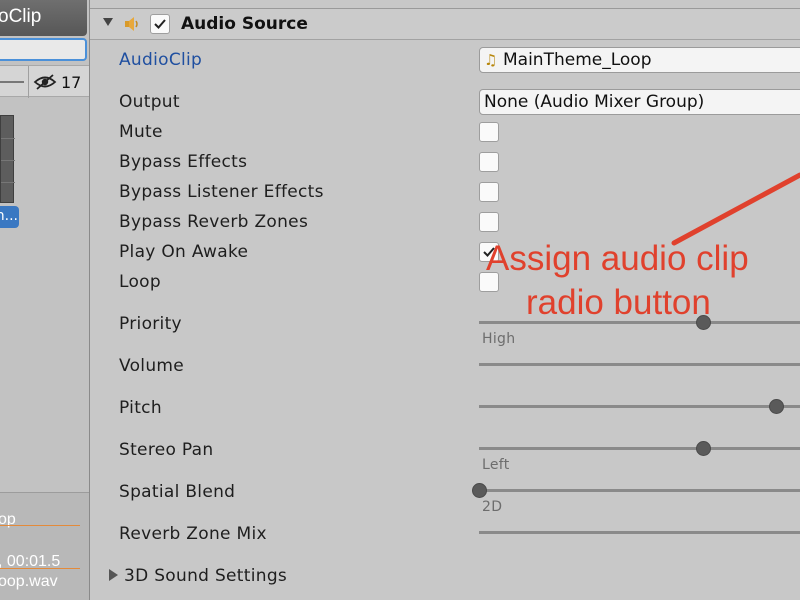 Image resolution: width=800 pixels, height=600 pixels. I want to click on asset-preview-footer: op , 00:01.5 oop.wav, so click(44, 546).